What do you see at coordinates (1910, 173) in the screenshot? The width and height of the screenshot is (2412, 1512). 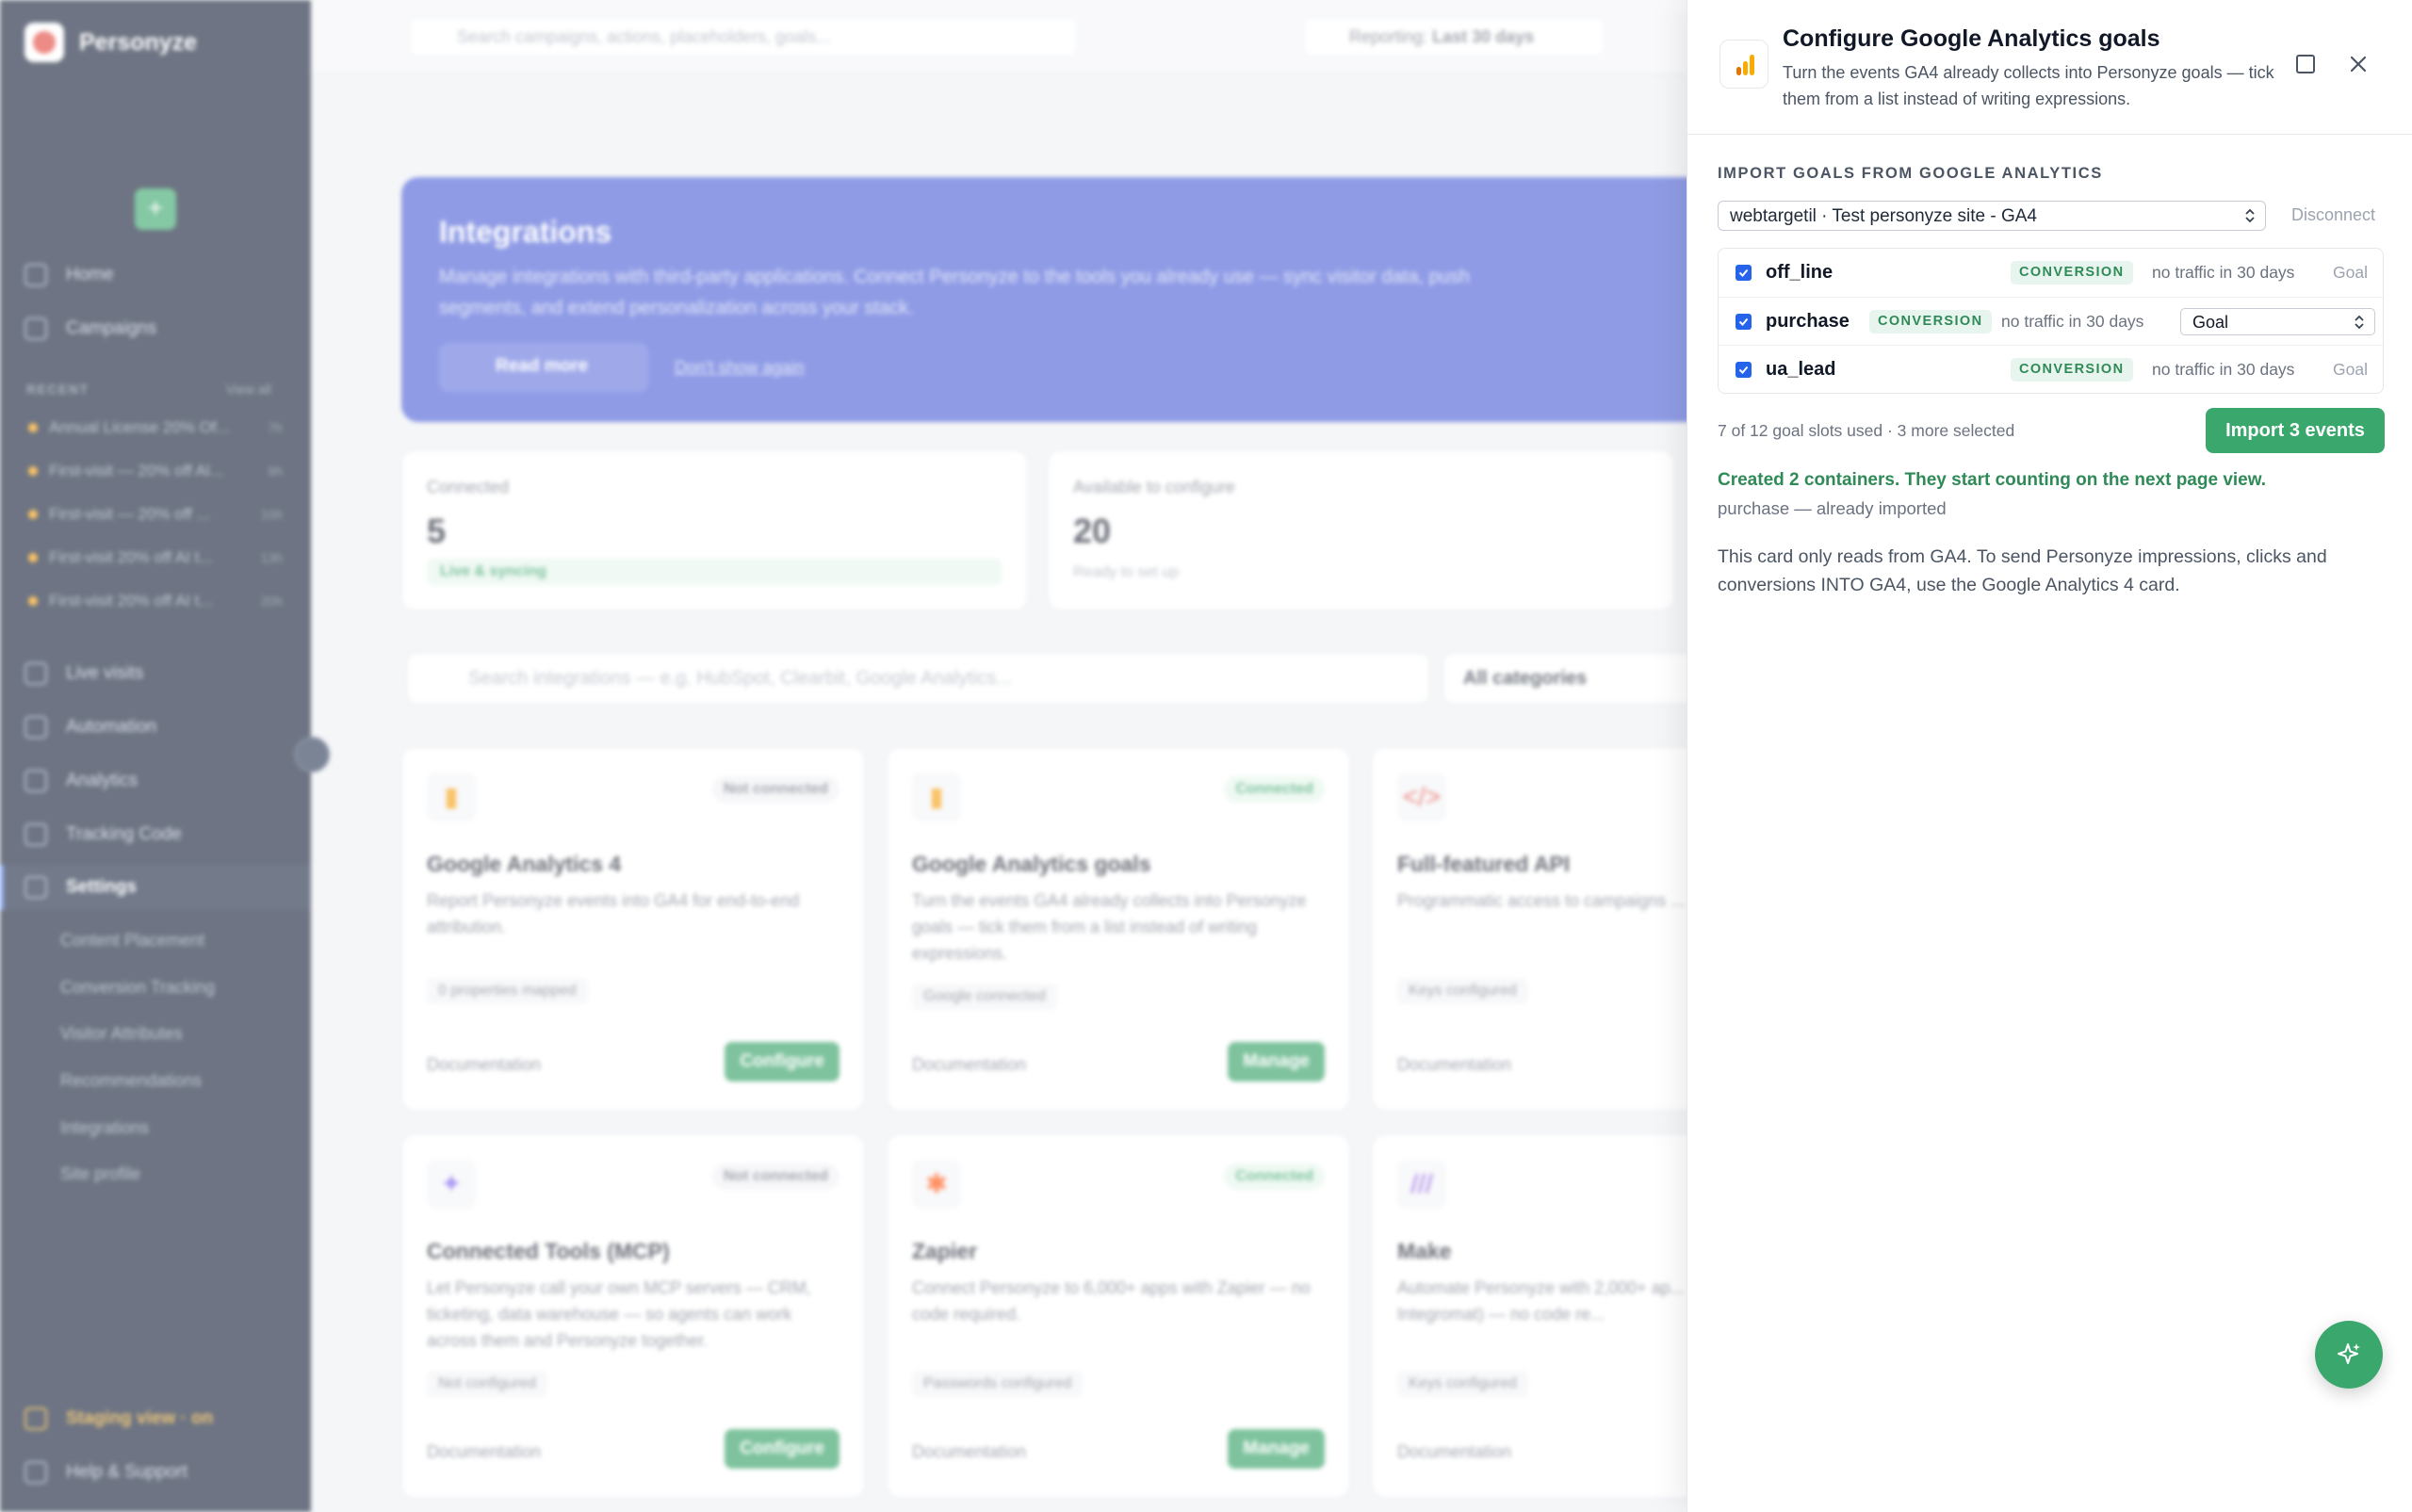 I see `section-label: IMPORT GOALS FROM GOOGLE ANALYTICS` at bounding box center [1910, 173].